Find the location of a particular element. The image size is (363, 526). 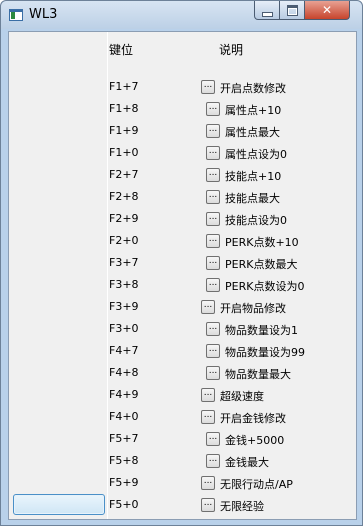

hotkey-description: 属性点+10 is located at coordinates (253, 110).